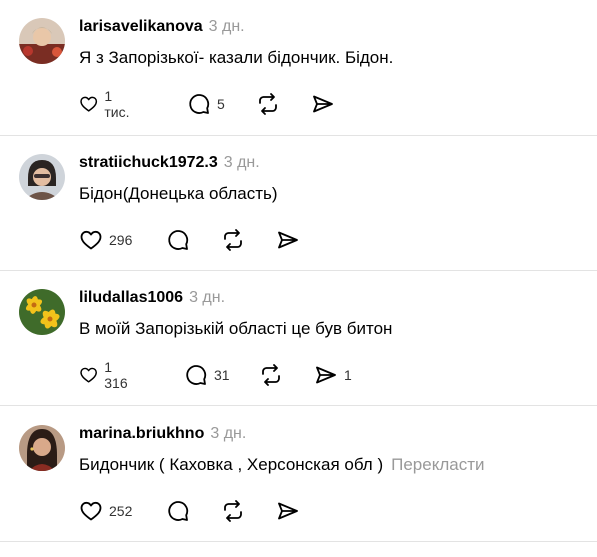 The height and width of the screenshot is (557, 597). I want to click on comment-header: larisavelikanova 3 дн., so click(162, 29).